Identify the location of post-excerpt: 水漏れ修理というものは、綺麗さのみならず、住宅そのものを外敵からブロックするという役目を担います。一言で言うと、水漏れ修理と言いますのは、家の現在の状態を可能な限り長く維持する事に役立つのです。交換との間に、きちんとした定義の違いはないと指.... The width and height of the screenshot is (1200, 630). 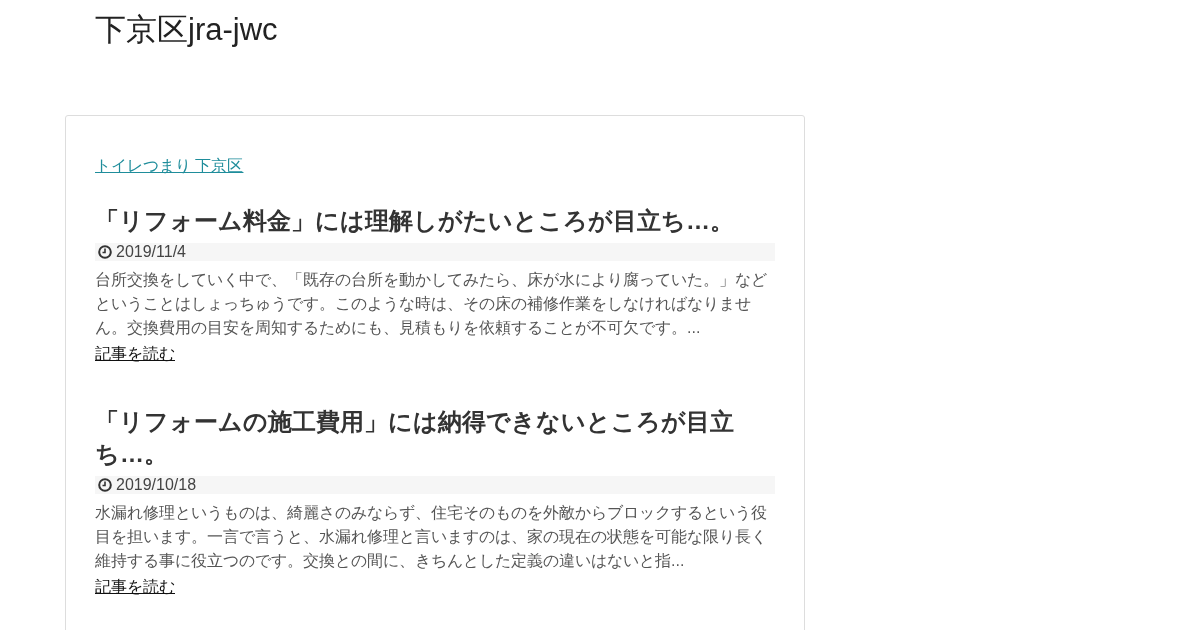
(431, 537).